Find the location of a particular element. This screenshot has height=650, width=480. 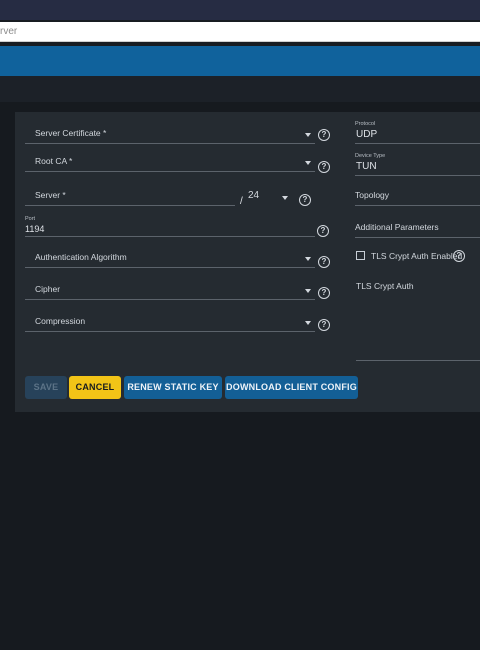

save-button: SAVE is located at coordinates (46, 387).